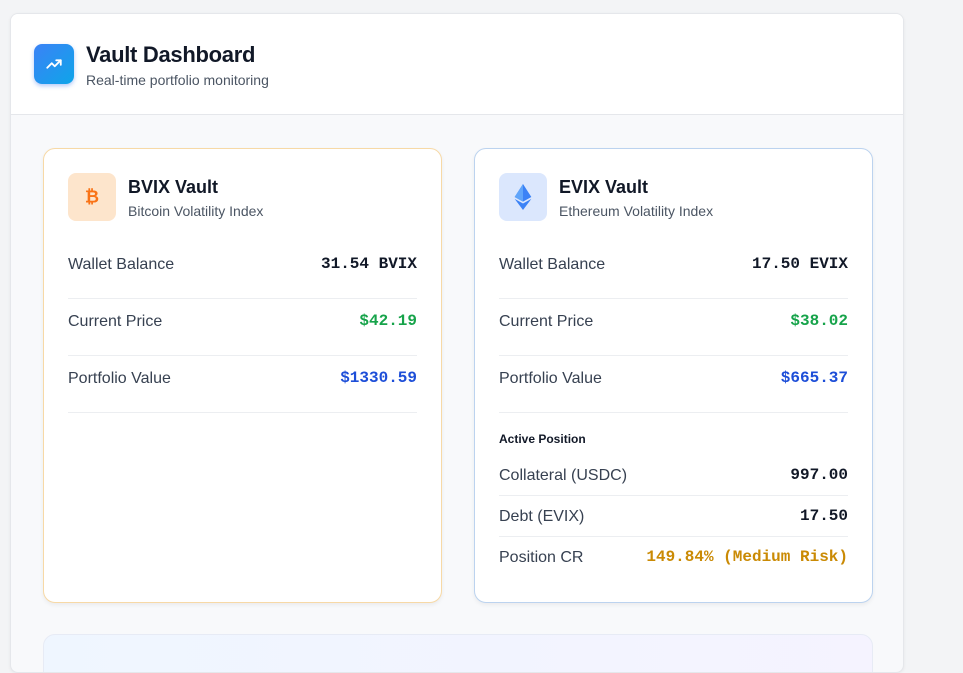  I want to click on portfolio-value-row: Portfolio Value $665.37, so click(673, 384).